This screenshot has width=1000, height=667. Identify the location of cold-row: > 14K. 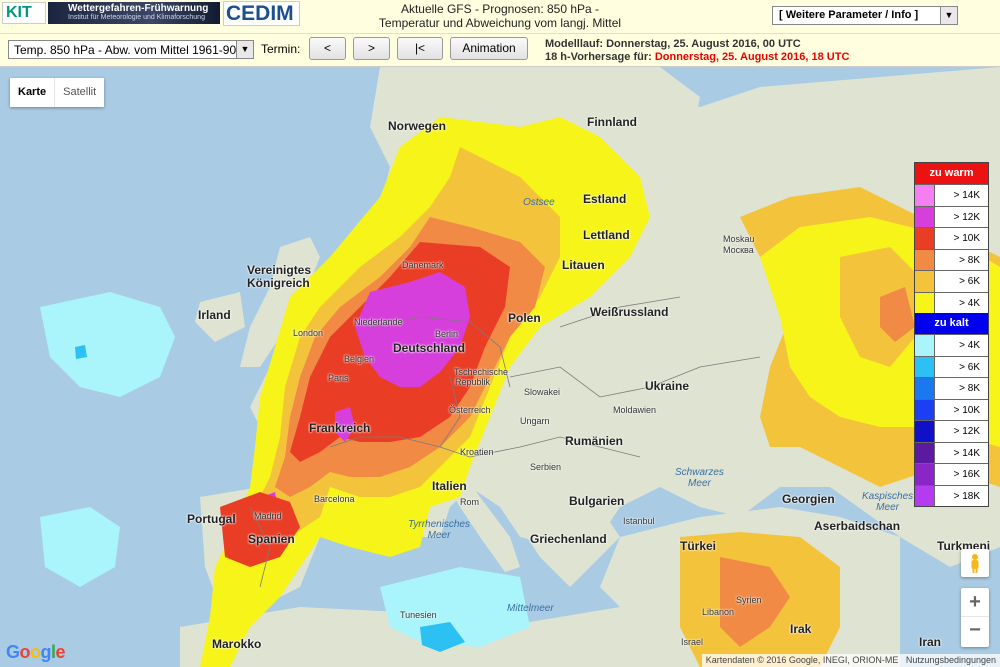
(951, 452).